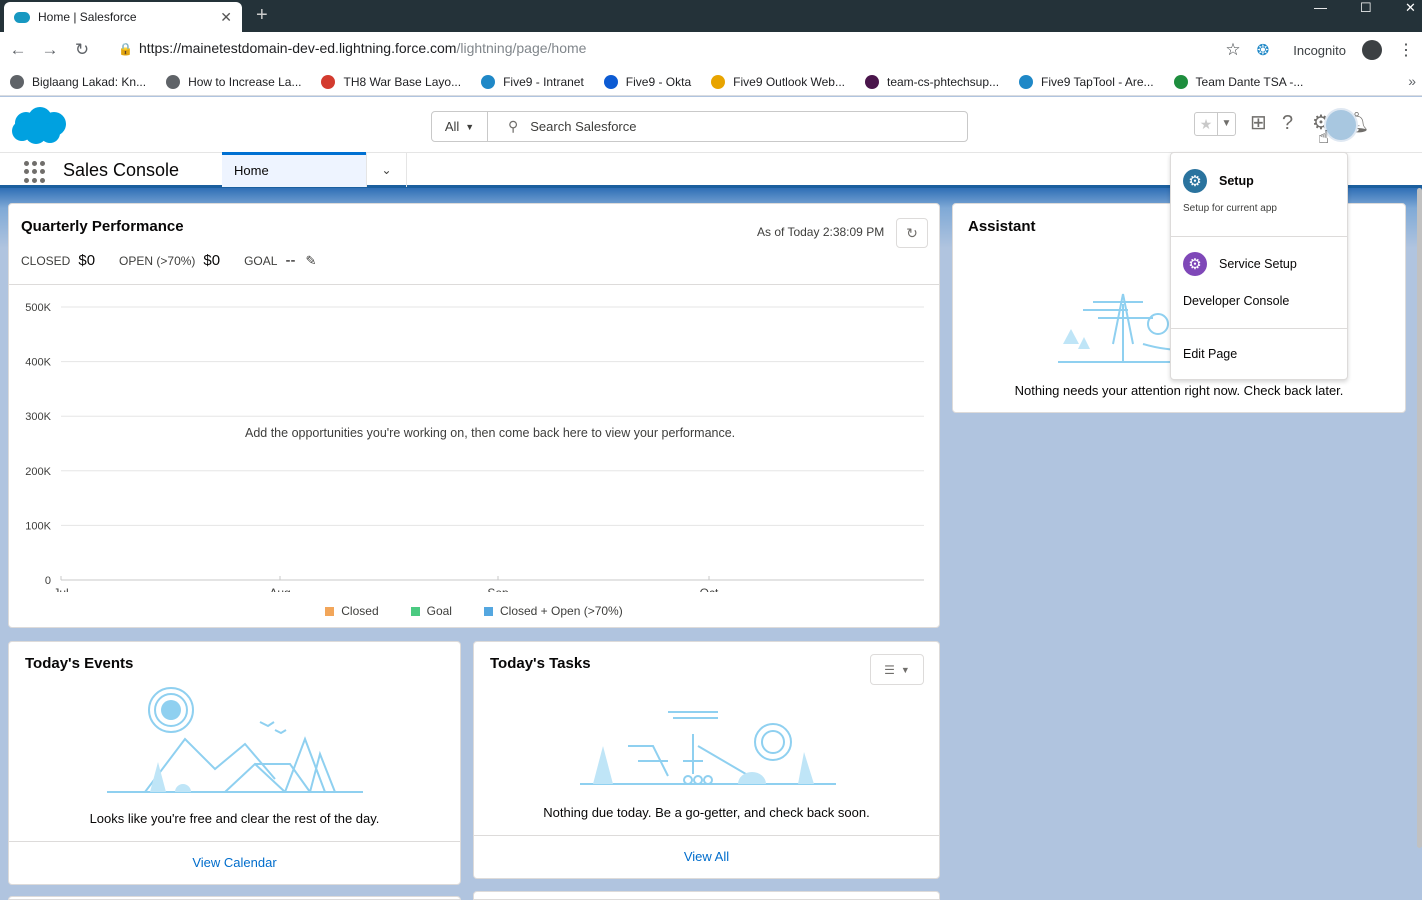  What do you see at coordinates (360, 611) in the screenshot?
I see `legend-label: Closed` at bounding box center [360, 611].